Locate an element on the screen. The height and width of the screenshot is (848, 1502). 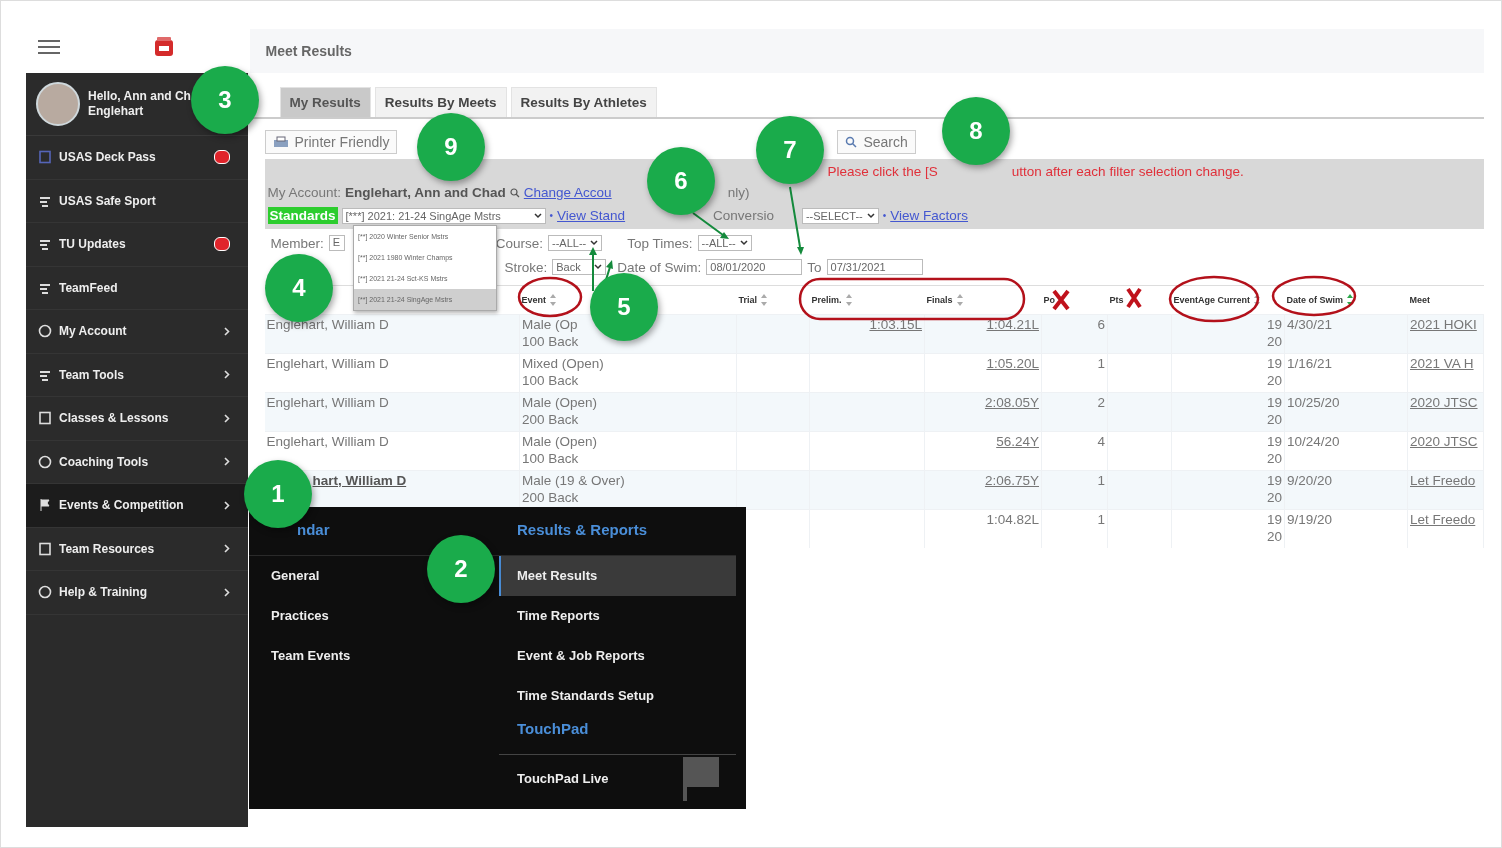
printer-icon is located at coordinates (280, 142).